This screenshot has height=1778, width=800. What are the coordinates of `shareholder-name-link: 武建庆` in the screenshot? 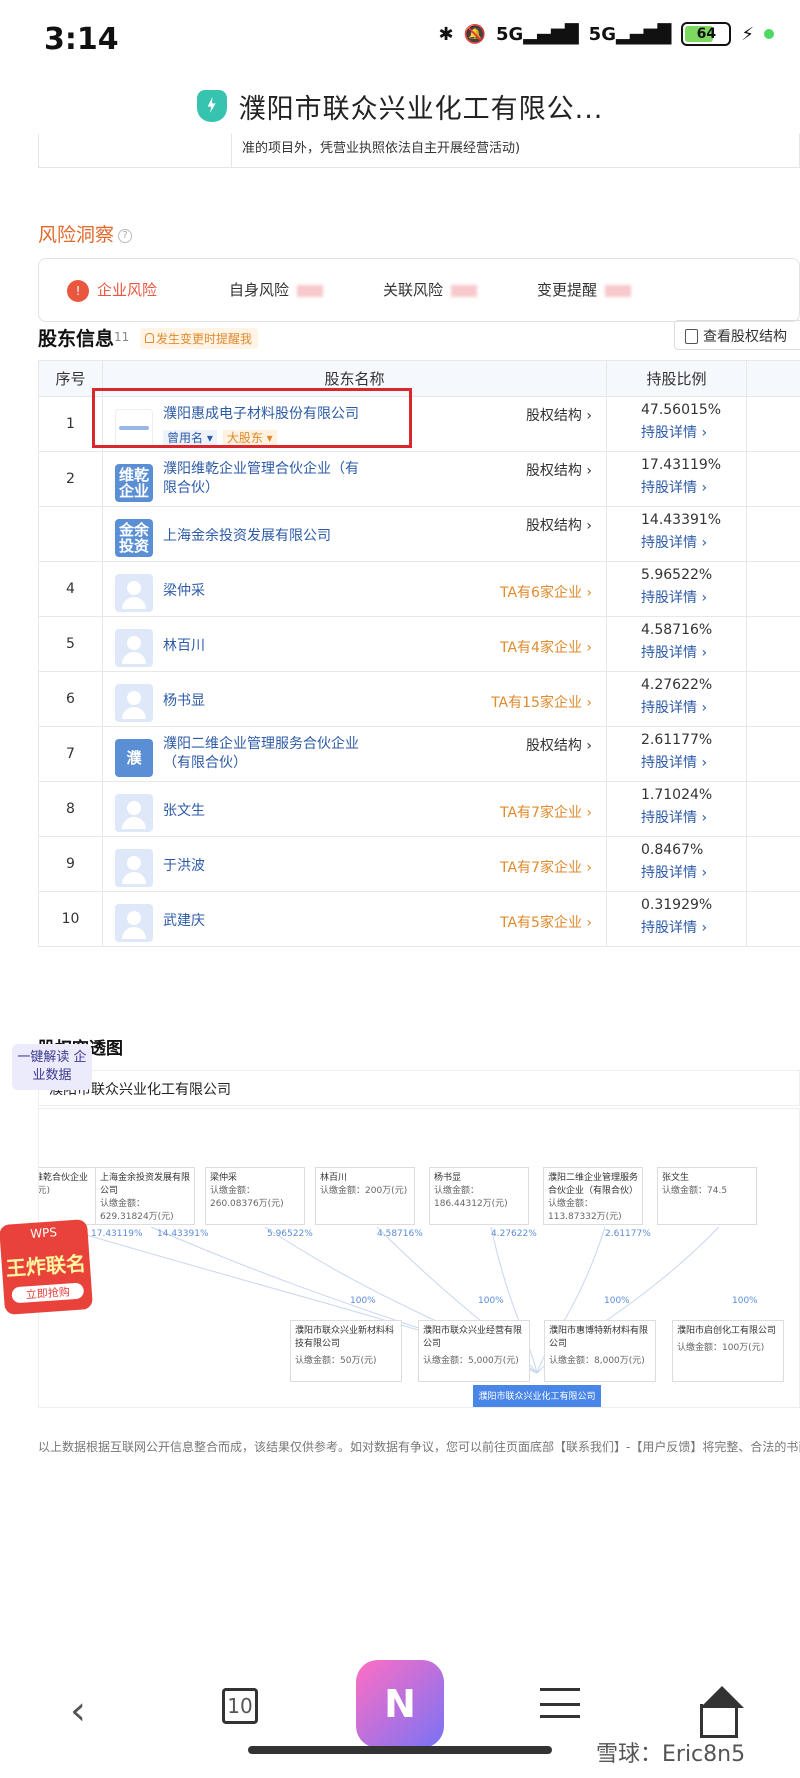 It's located at (263, 921).